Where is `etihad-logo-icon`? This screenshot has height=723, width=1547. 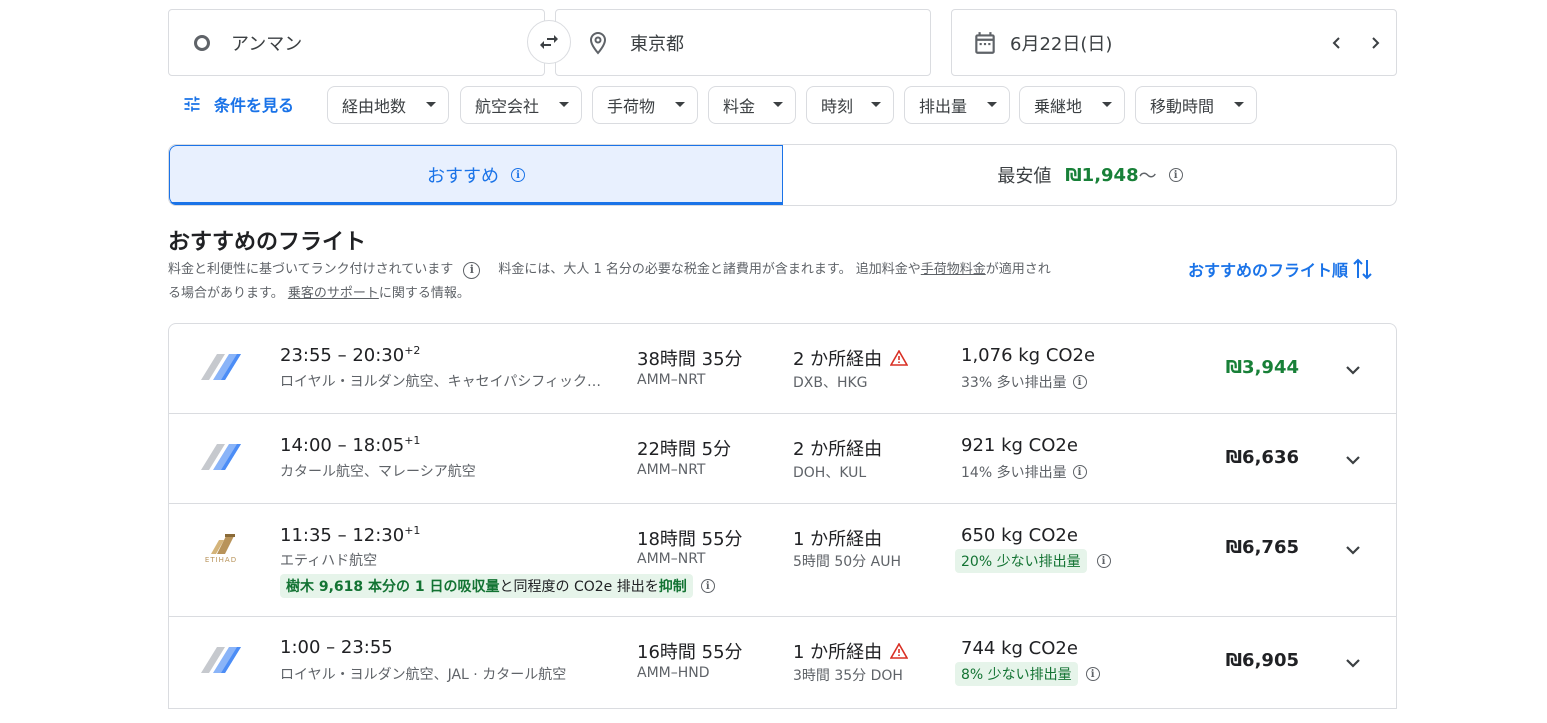 etihad-logo-icon is located at coordinates (223, 544).